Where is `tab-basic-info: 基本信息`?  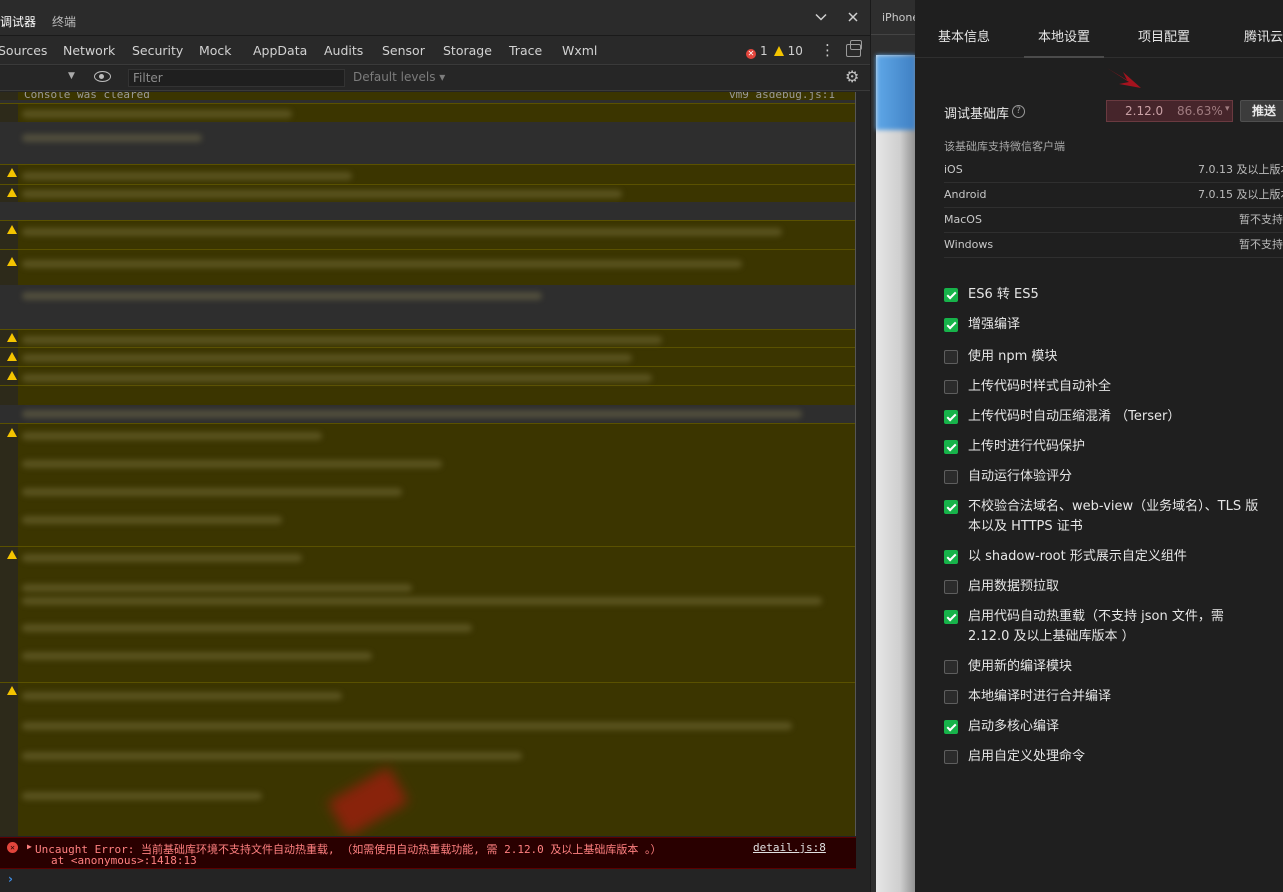 tab-basic-info: 基本信息 is located at coordinates (964, 35).